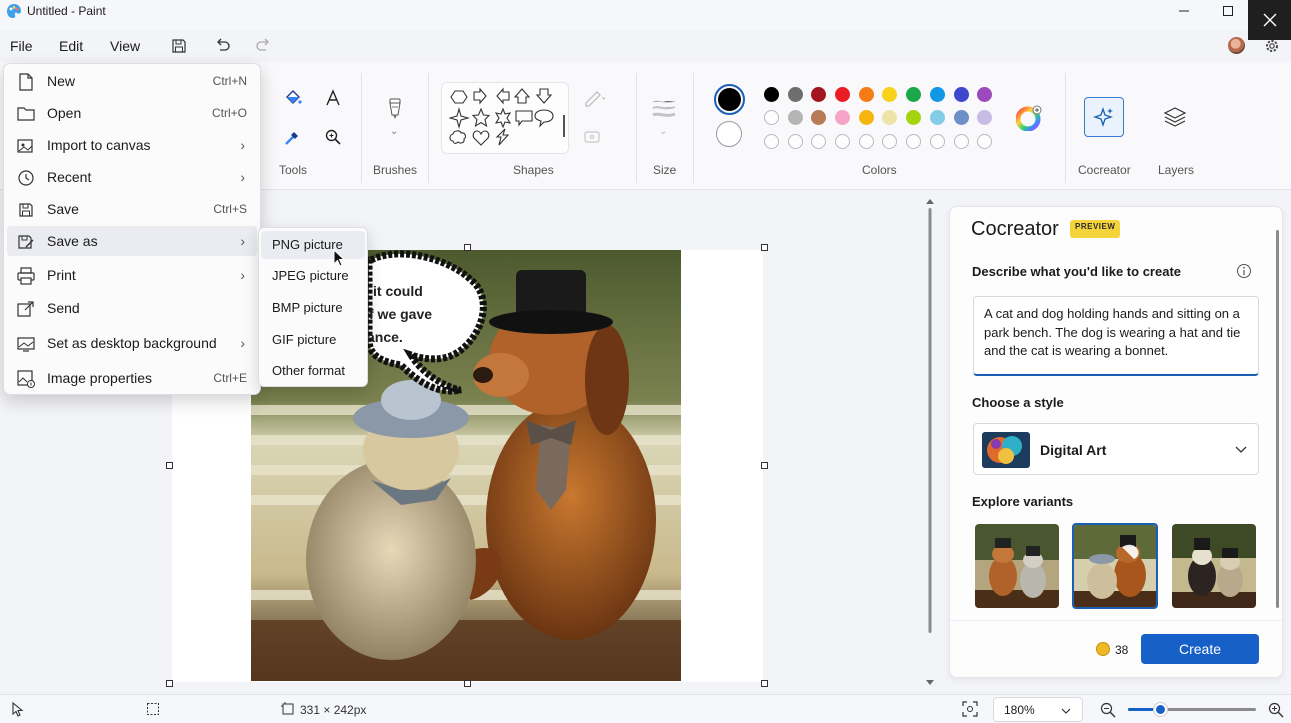  Describe the element at coordinates (132, 308) in the screenshot. I see `menu-item-send: Send` at that location.